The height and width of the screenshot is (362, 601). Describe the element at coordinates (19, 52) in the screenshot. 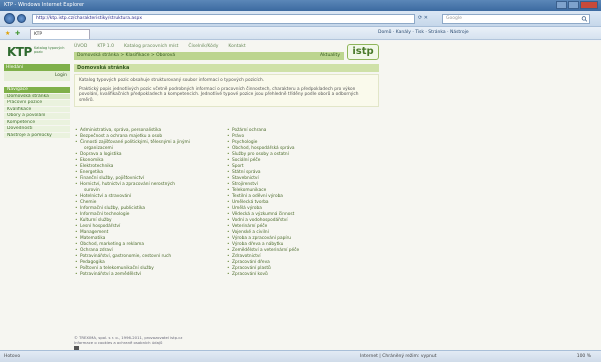

I see `logo-text: KTP` at that location.